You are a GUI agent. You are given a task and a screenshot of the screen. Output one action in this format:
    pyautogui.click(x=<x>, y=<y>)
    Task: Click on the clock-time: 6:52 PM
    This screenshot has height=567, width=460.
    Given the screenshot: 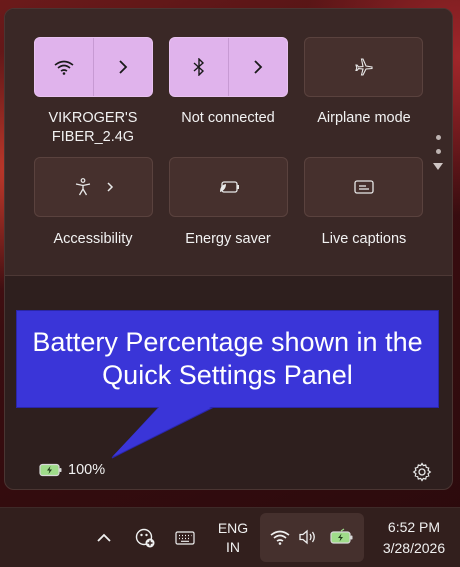 What is the action you would take?
    pyautogui.click(x=414, y=527)
    